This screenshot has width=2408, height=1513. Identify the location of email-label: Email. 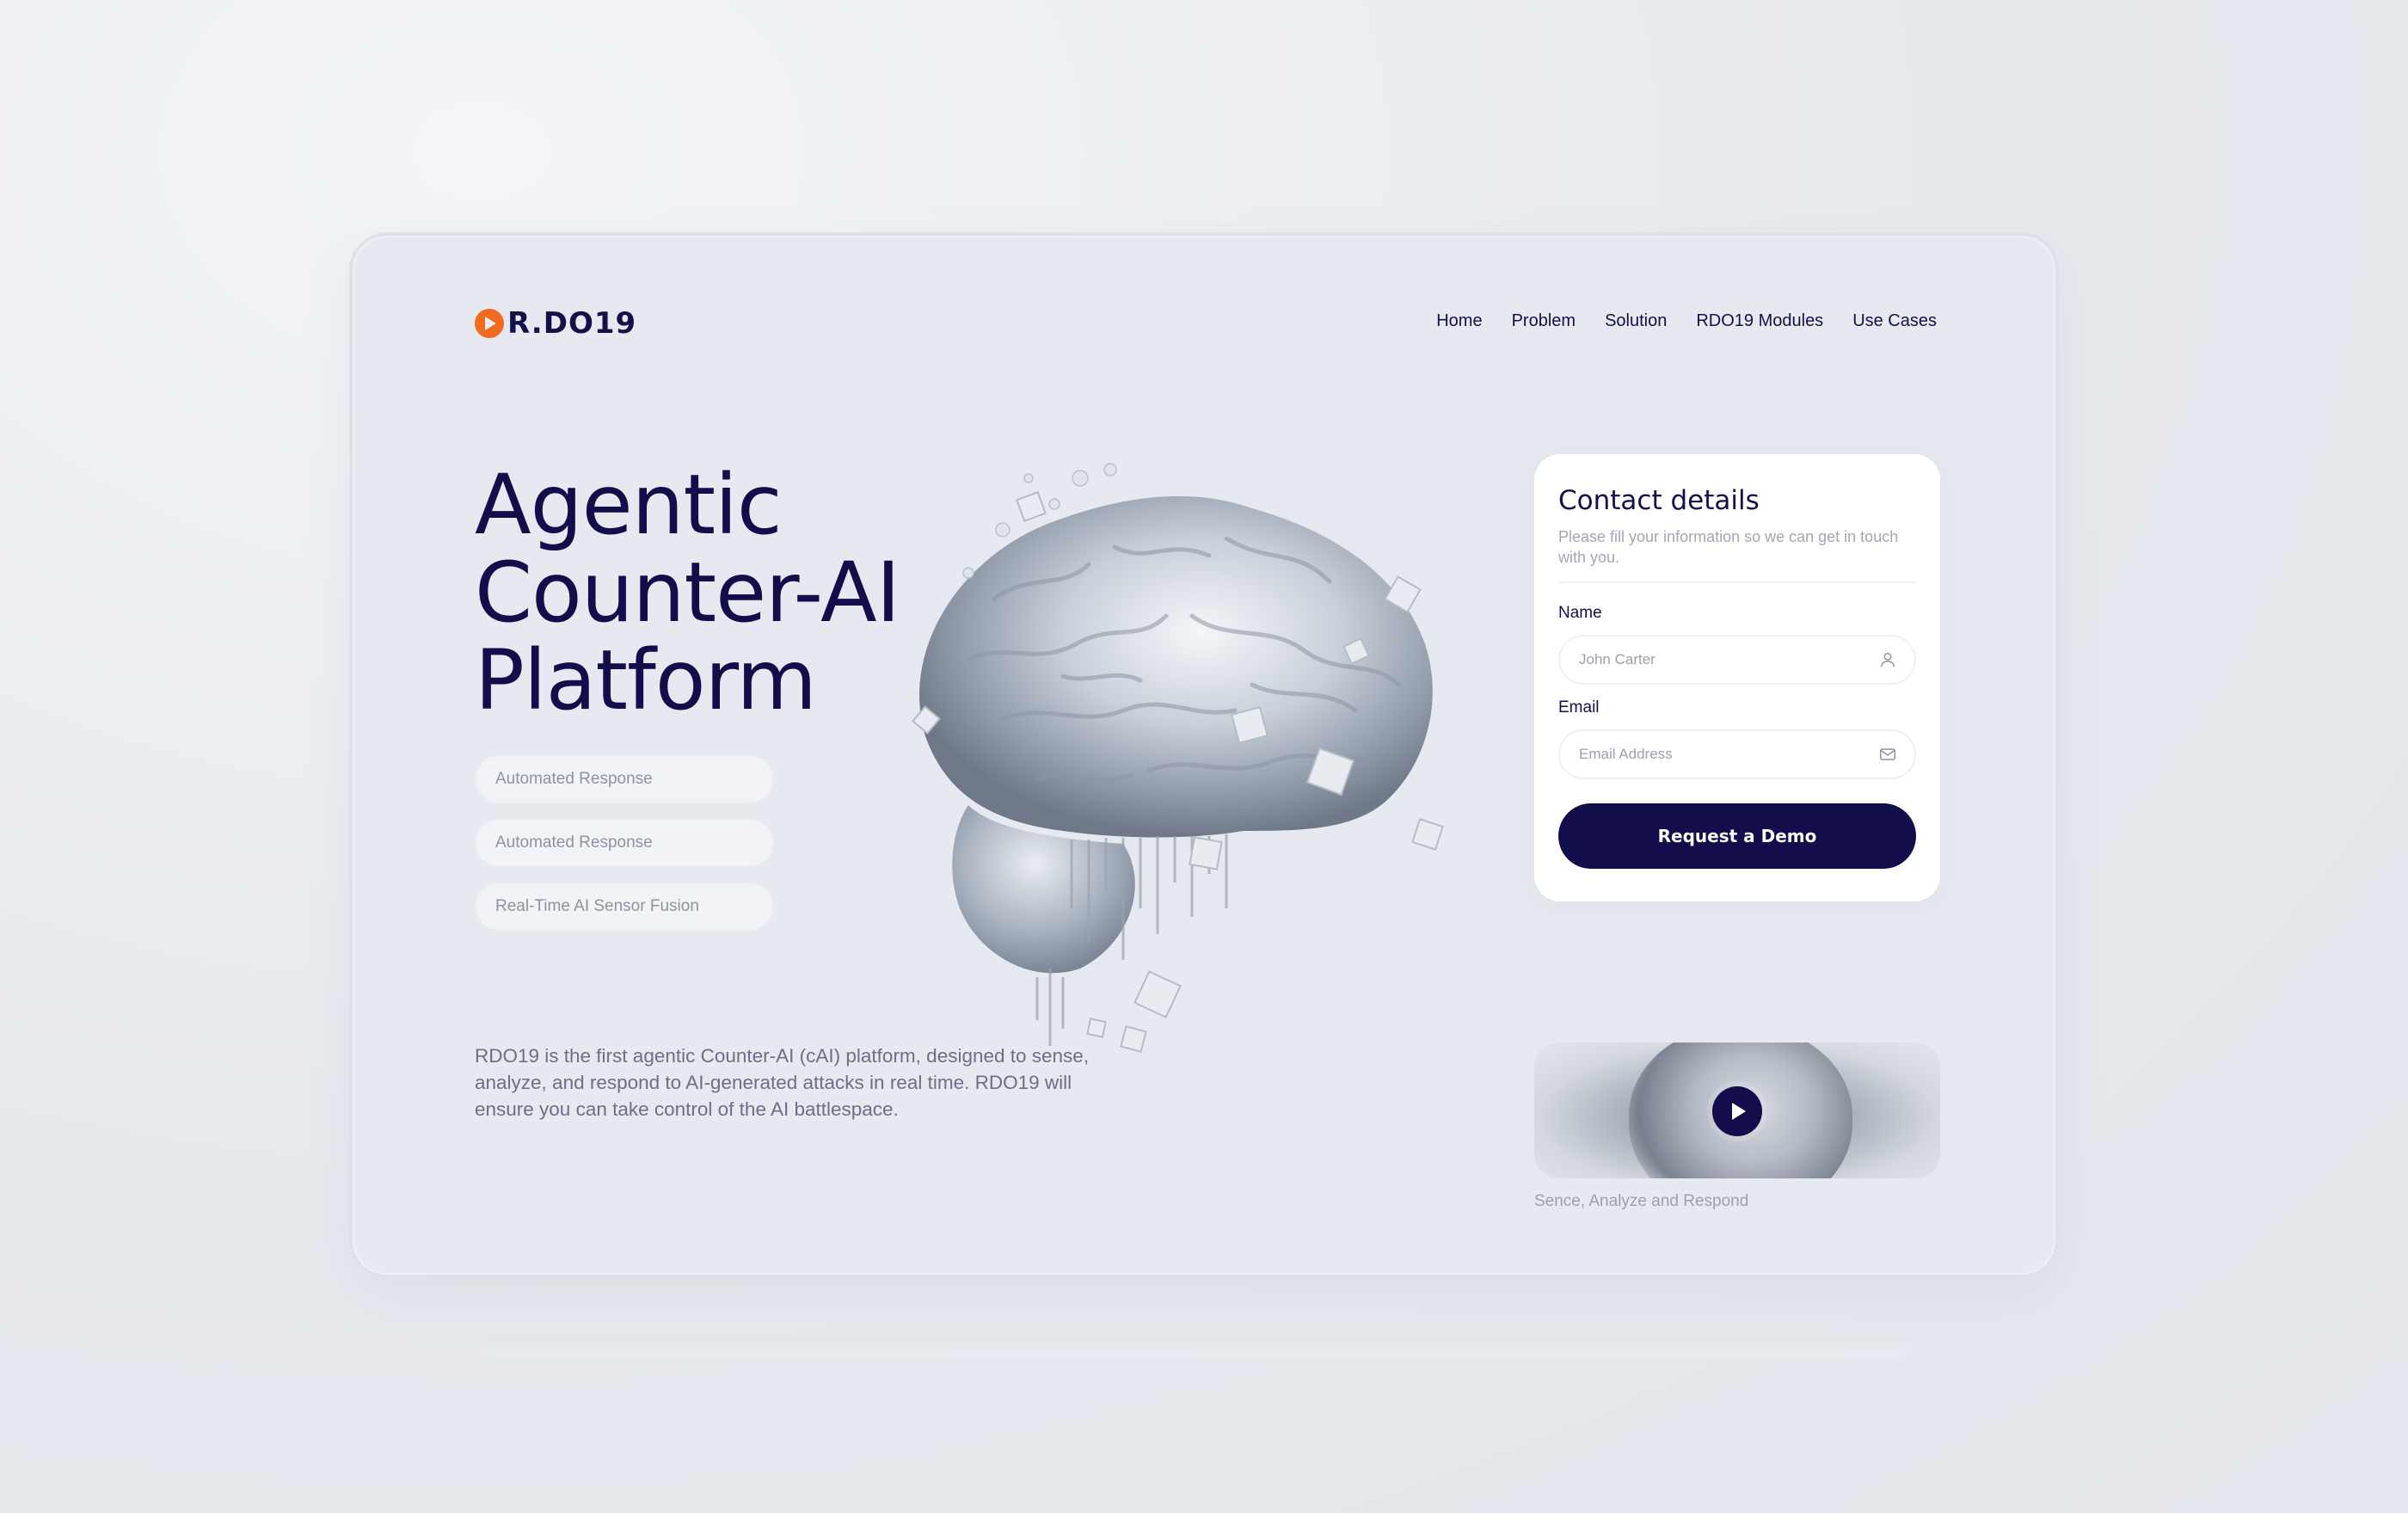
(1579, 707).